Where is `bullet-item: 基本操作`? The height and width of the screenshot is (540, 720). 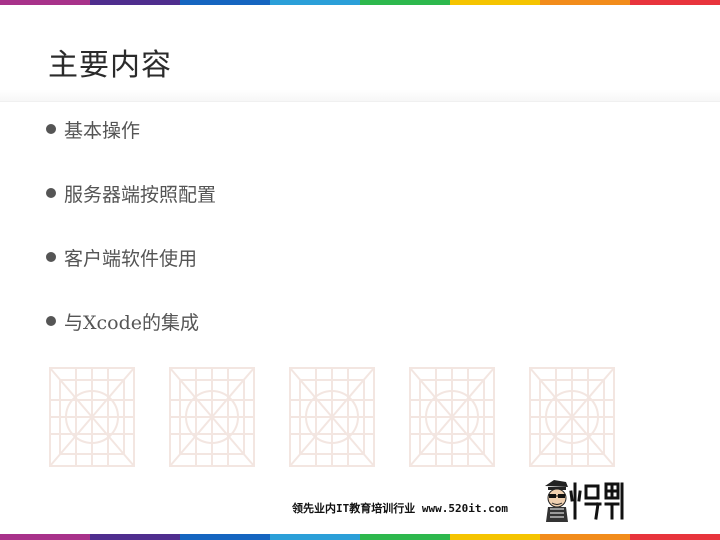 bullet-item: 基本操作 is located at coordinates (131, 129).